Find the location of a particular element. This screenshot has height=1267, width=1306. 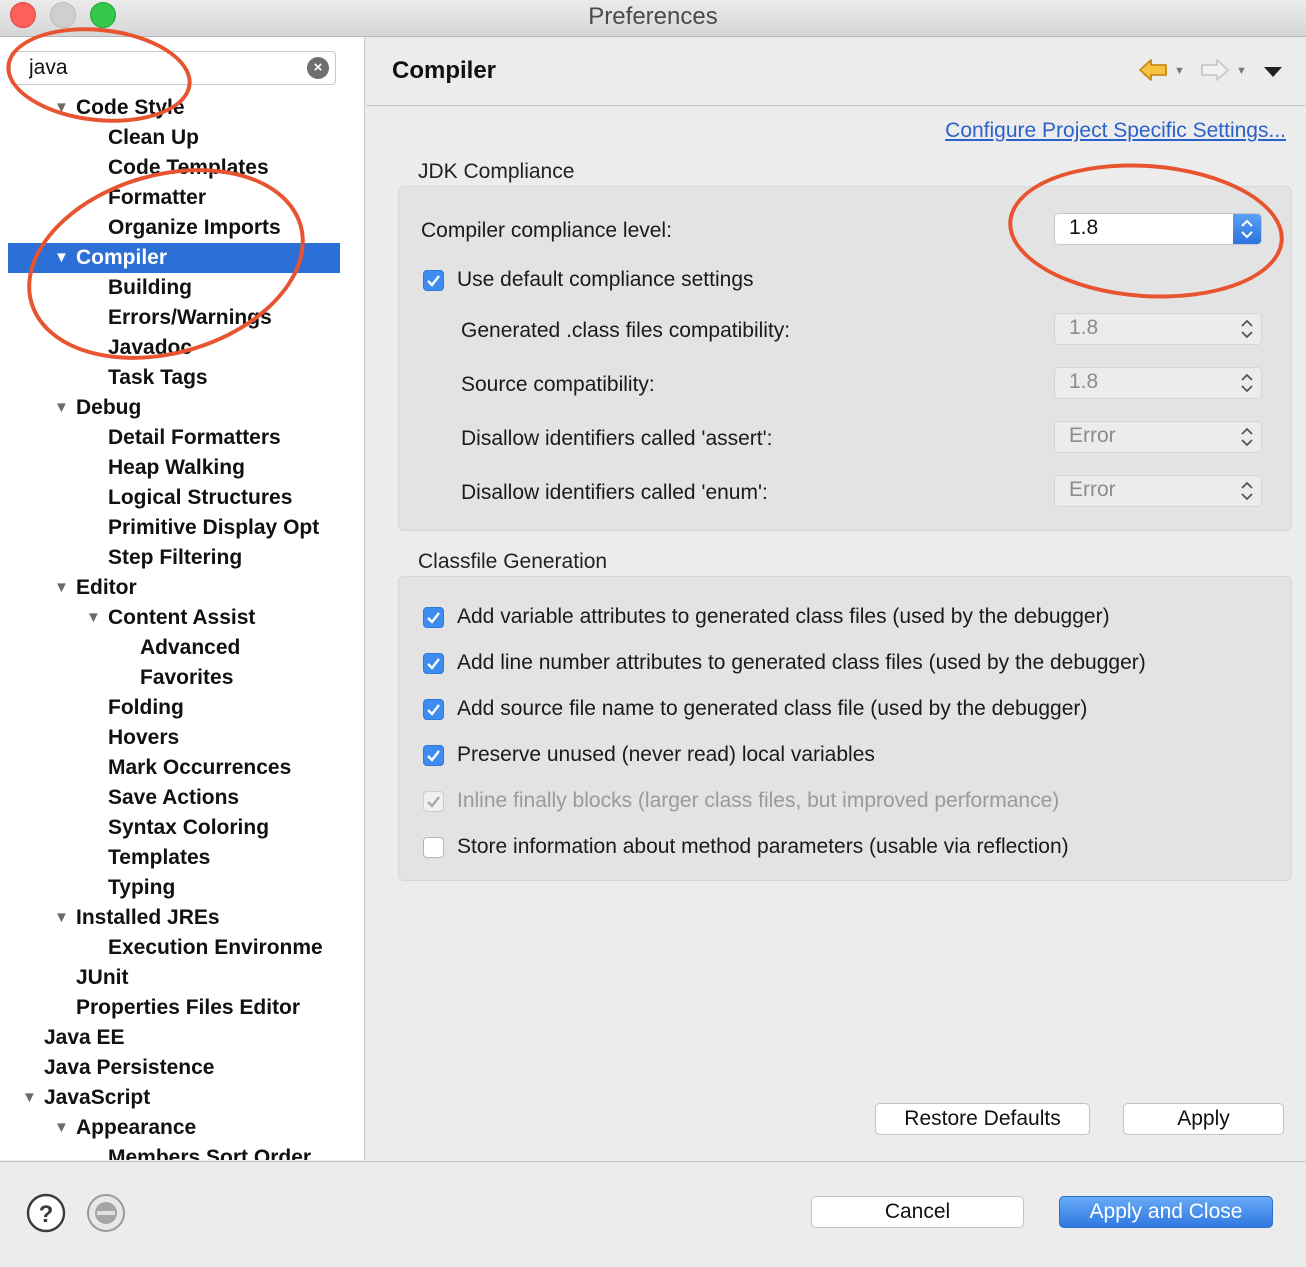

disallow-assert-select: Error is located at coordinates (1158, 437).